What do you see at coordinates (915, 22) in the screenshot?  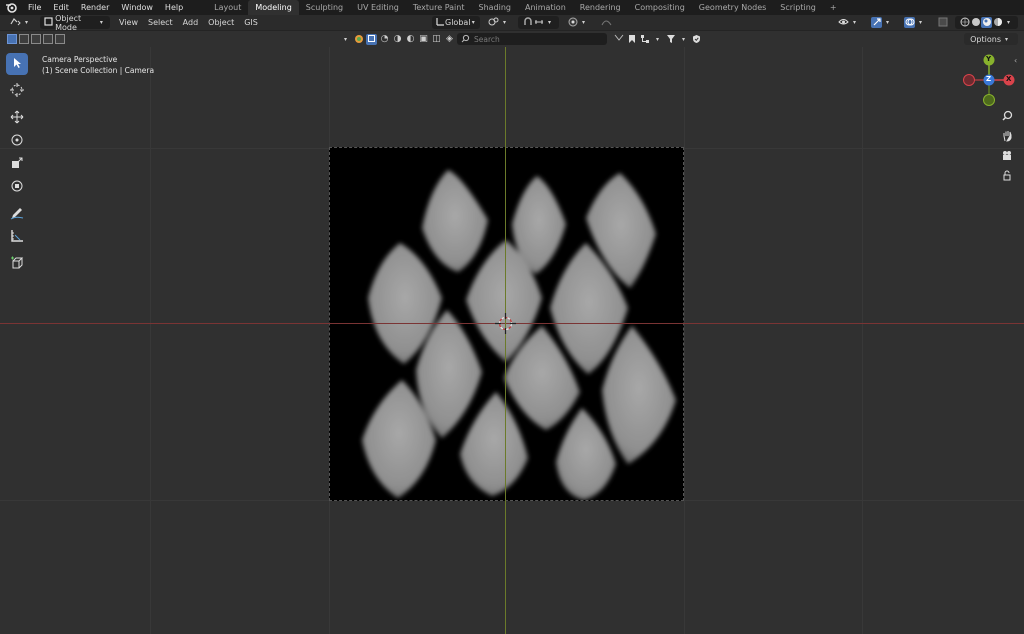 I see `overlay-toggle-button: ▾` at bounding box center [915, 22].